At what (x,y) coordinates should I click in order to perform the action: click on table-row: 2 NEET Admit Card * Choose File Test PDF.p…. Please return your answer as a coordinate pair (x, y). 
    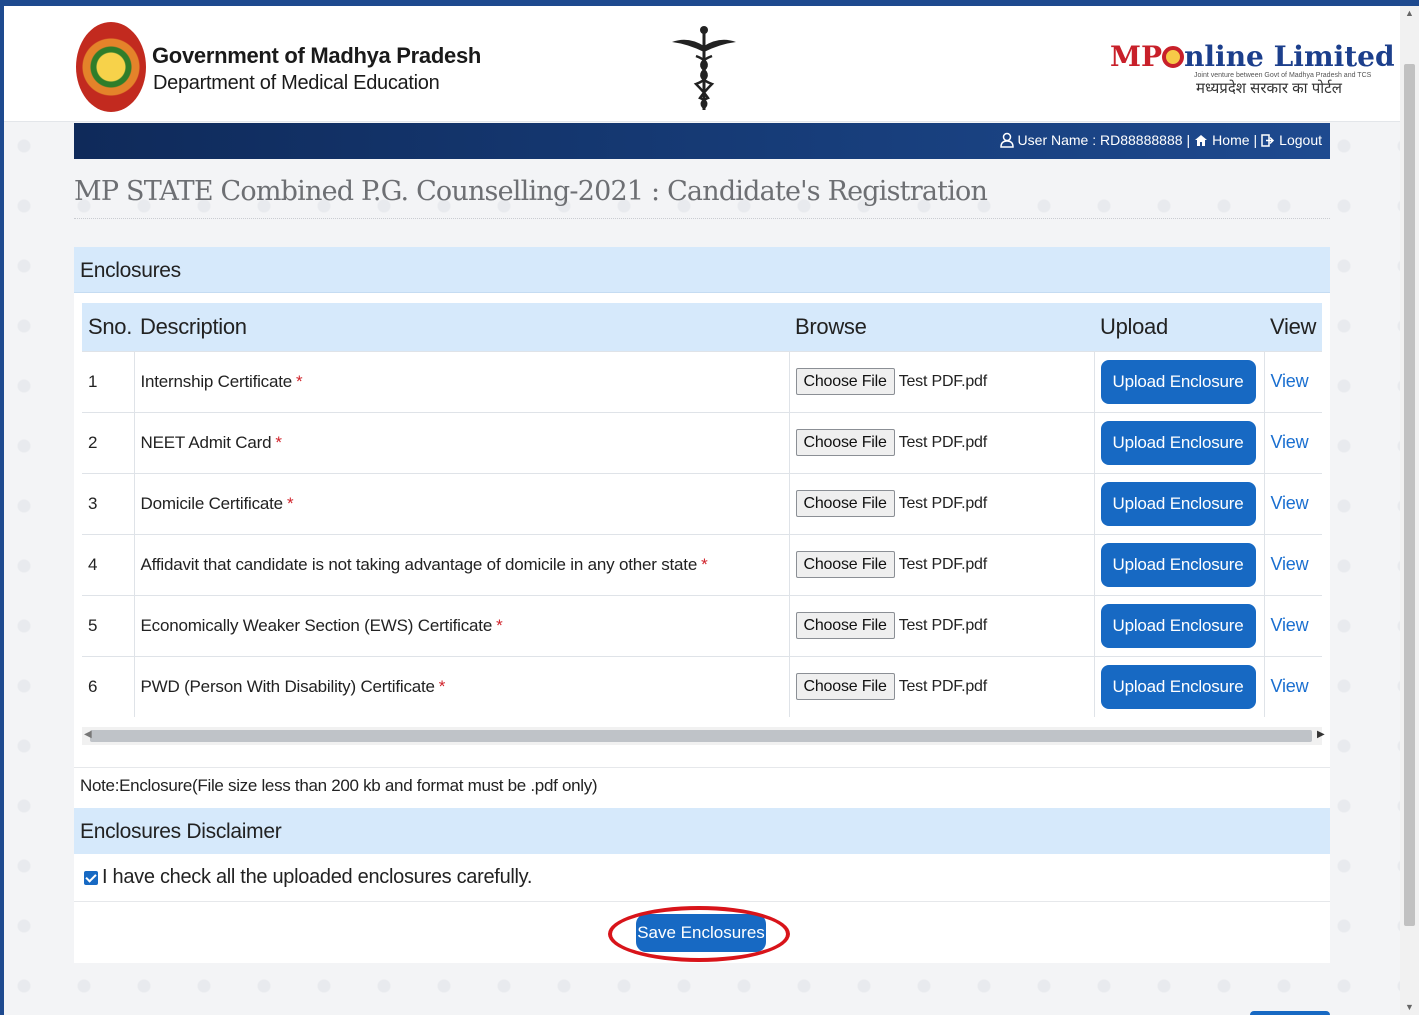
    Looking at the image, I should click on (702, 442).